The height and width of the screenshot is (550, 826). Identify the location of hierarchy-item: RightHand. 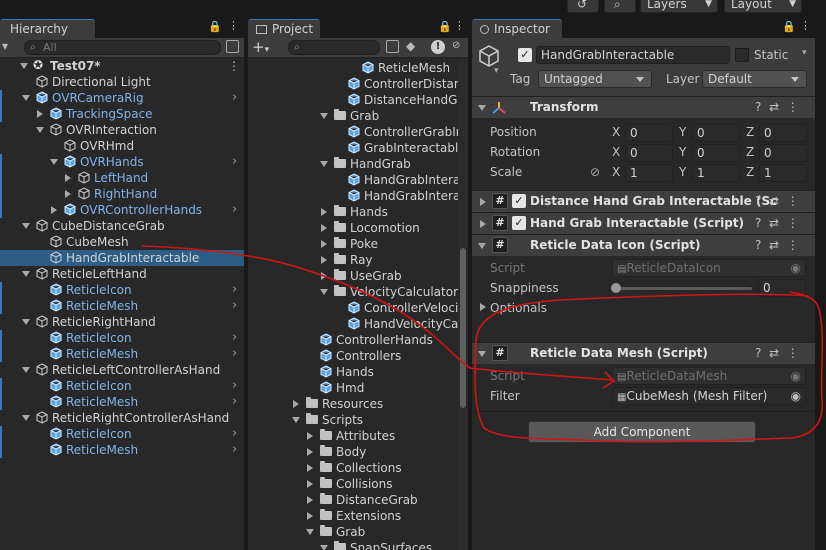
(122, 194).